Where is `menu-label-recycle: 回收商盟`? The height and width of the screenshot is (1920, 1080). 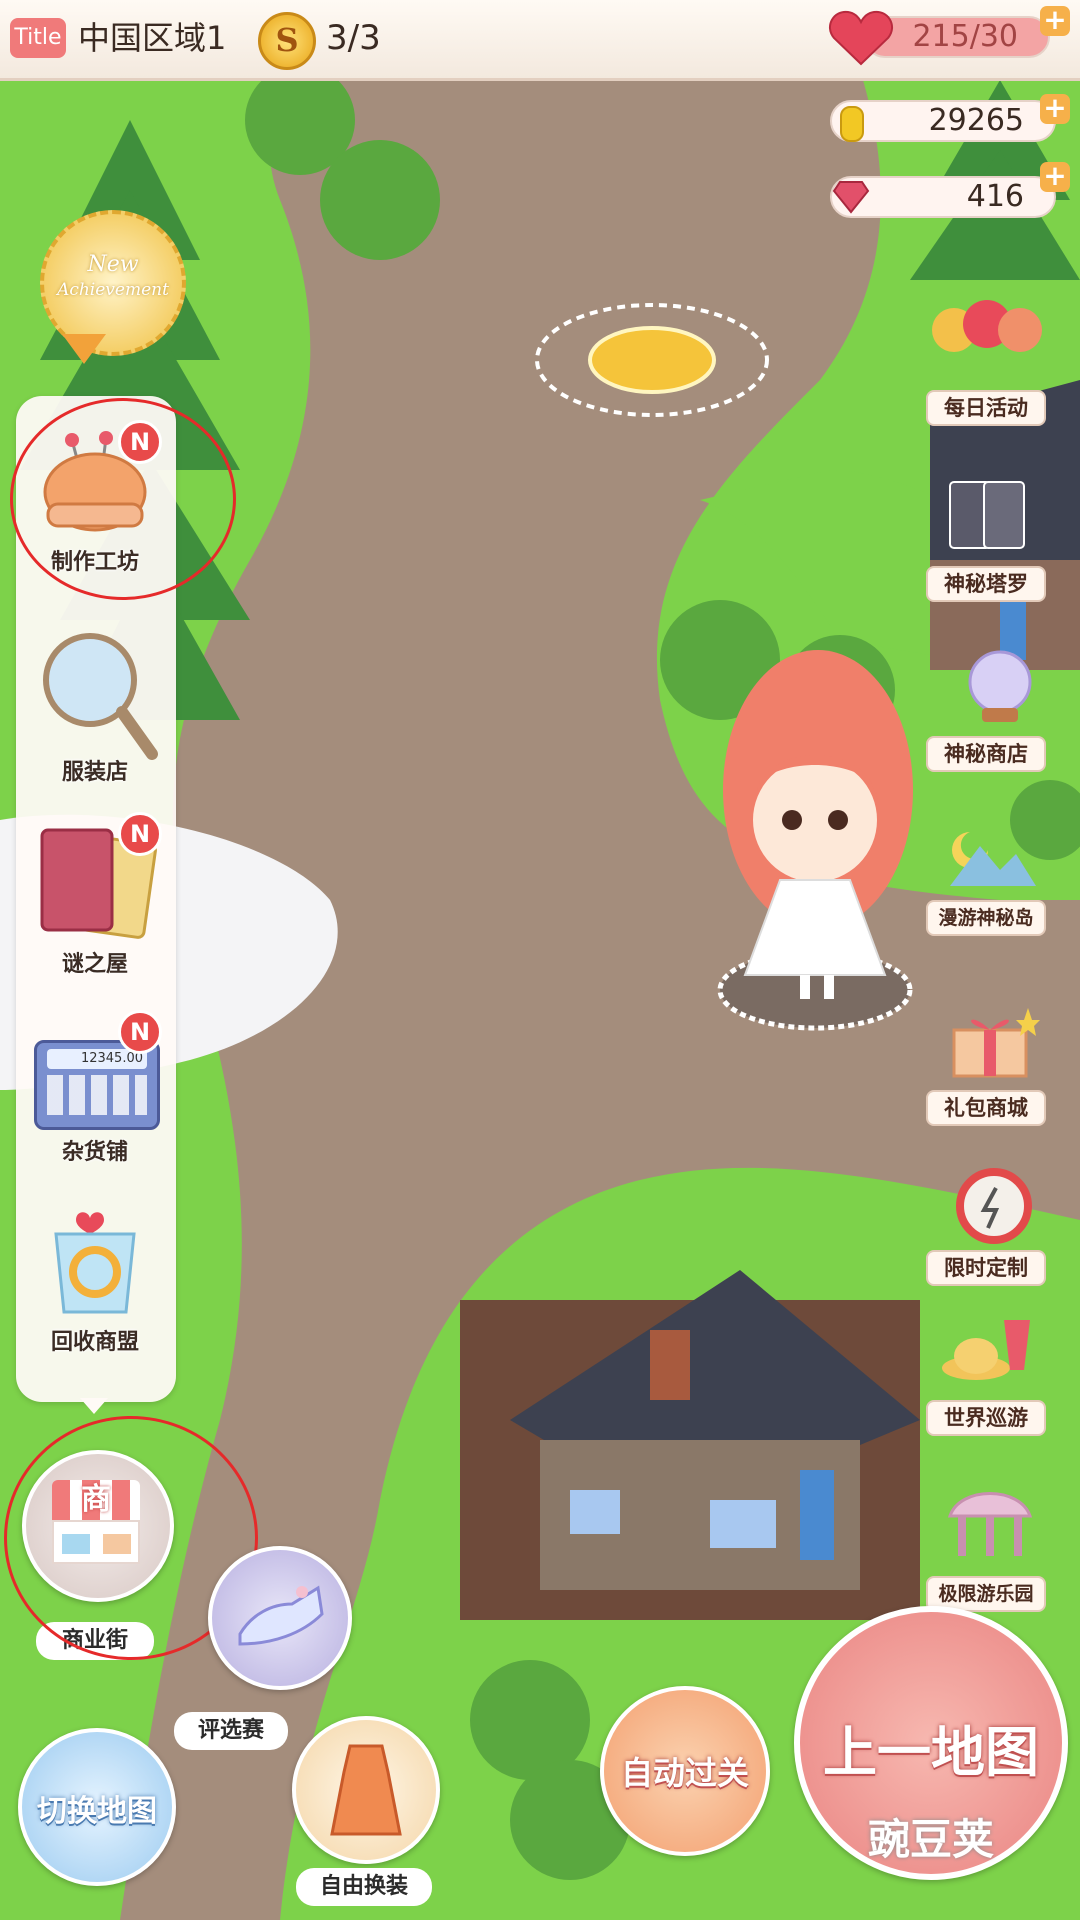 menu-label-recycle: 回收商盟 is located at coordinates (94, 1342).